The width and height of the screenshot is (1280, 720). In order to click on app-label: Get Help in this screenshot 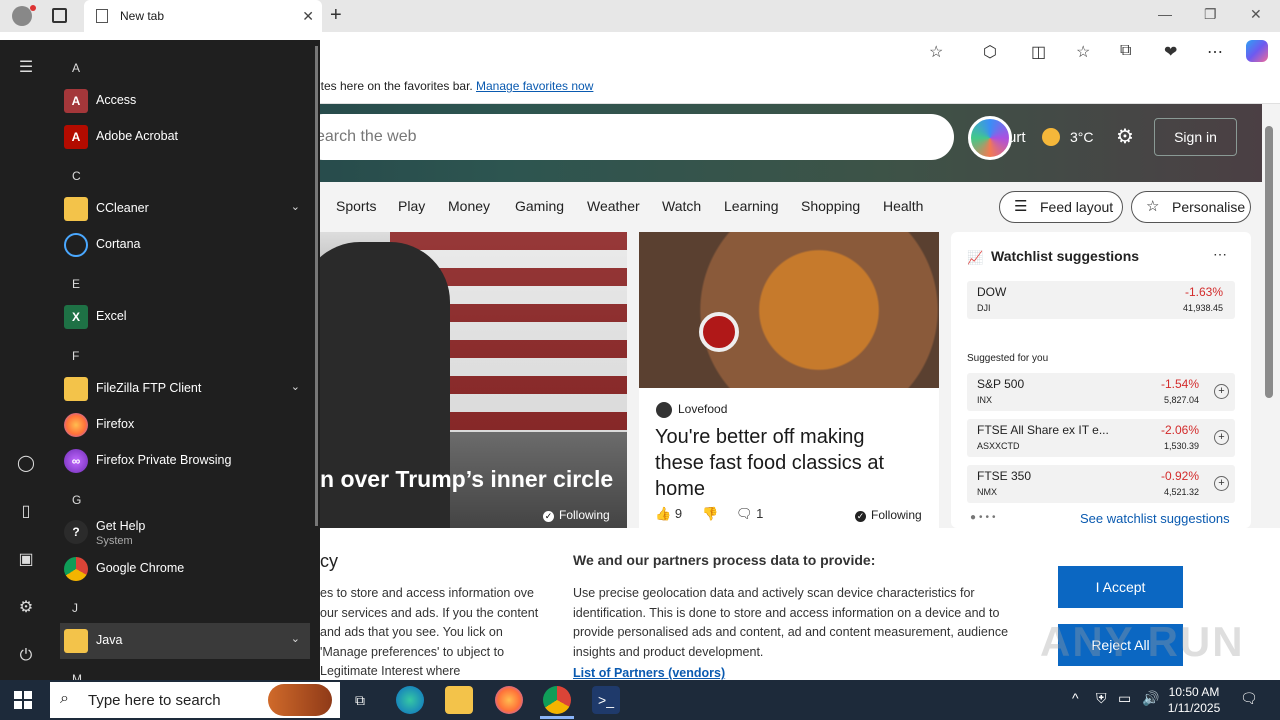, I will do `click(121, 526)`.